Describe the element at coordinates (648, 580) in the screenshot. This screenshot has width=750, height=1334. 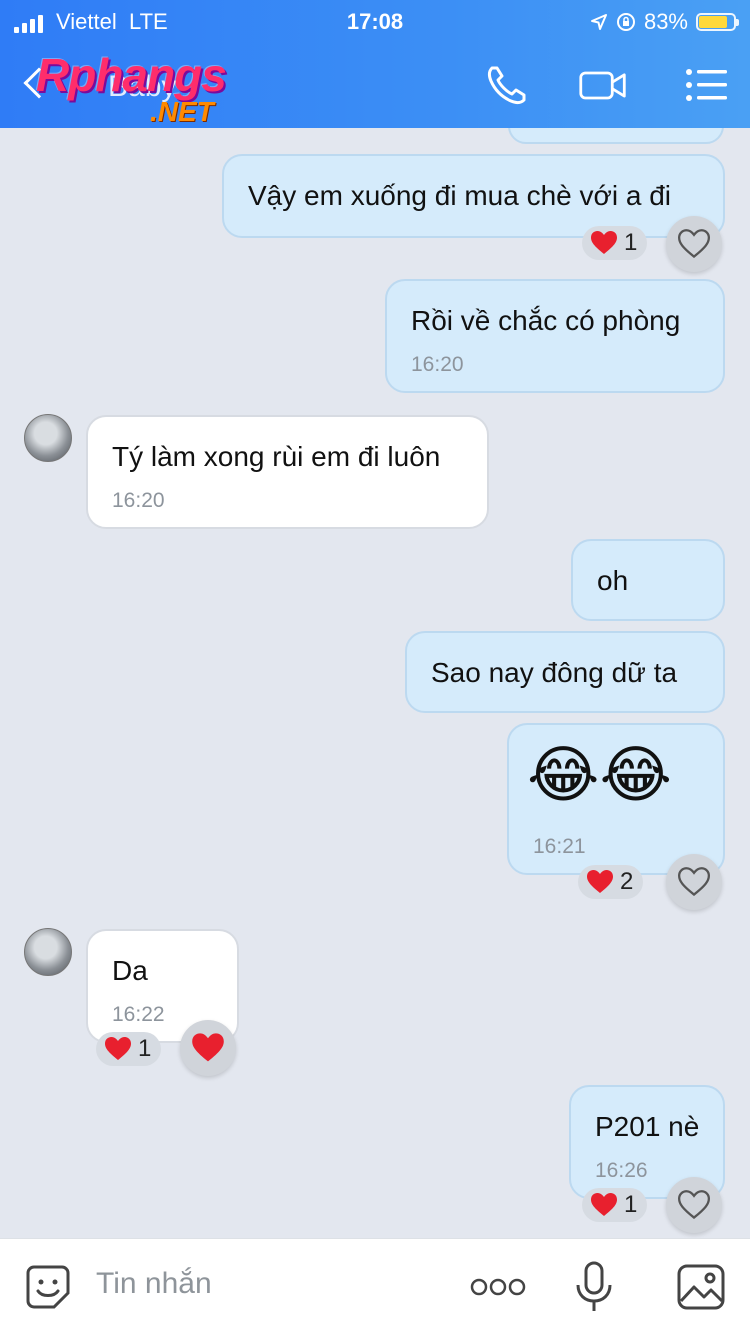
I see `message-bubble: oh` at that location.